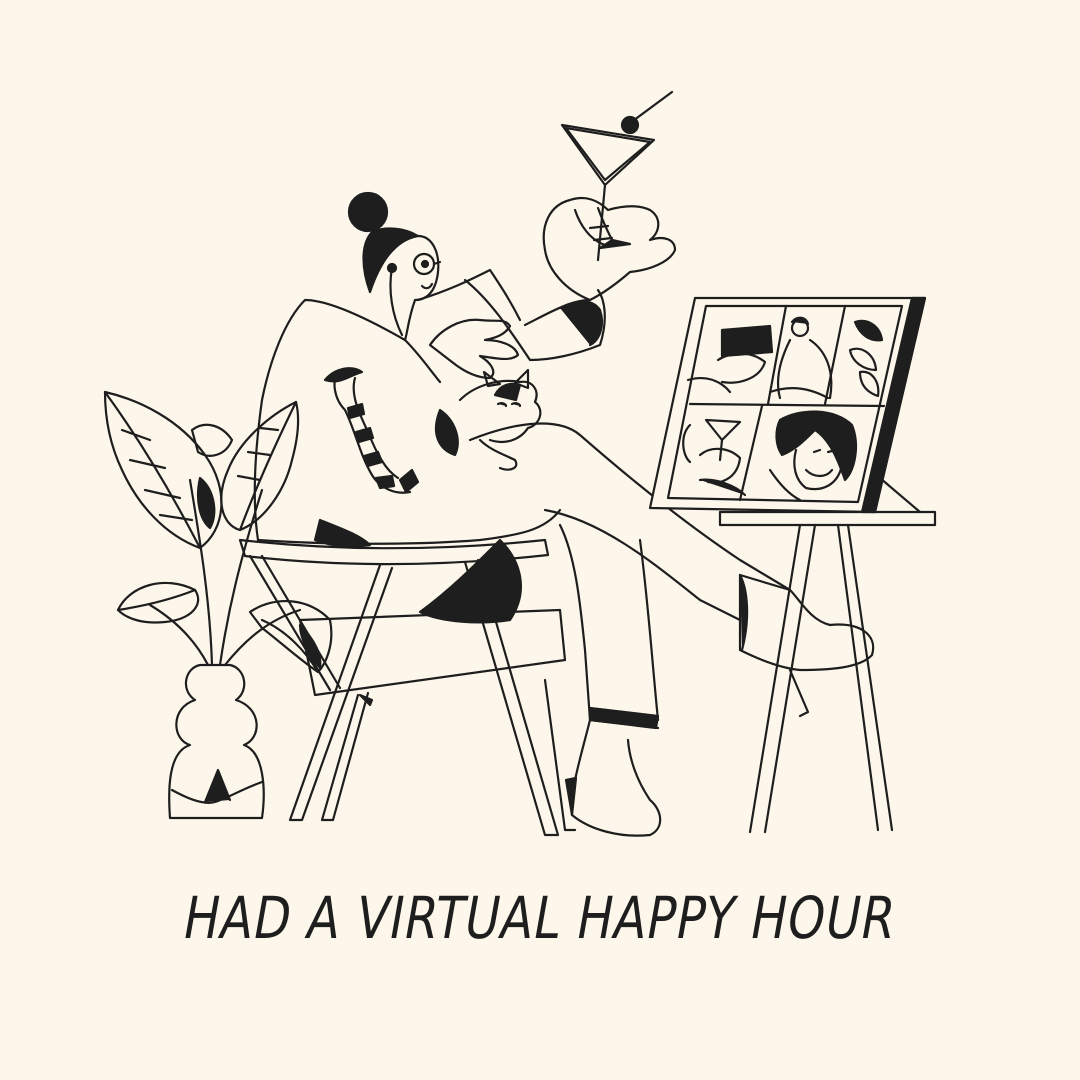  I want to click on potted-plant, so click(218, 605).